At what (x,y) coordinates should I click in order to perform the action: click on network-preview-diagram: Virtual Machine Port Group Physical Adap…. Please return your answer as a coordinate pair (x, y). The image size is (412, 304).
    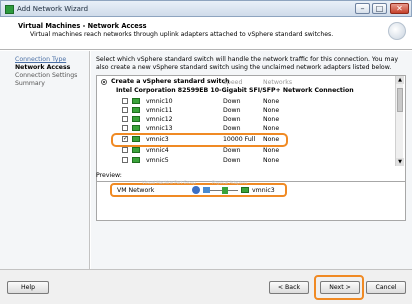
    Looking at the image, I should click on (198, 188).